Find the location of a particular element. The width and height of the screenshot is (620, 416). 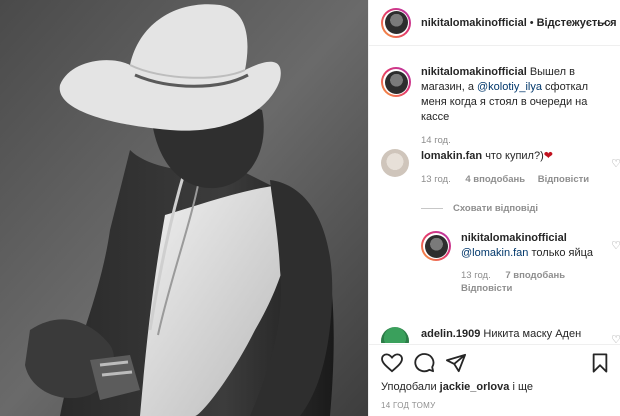

comment-username: lomakin.fan is located at coordinates (451, 156).